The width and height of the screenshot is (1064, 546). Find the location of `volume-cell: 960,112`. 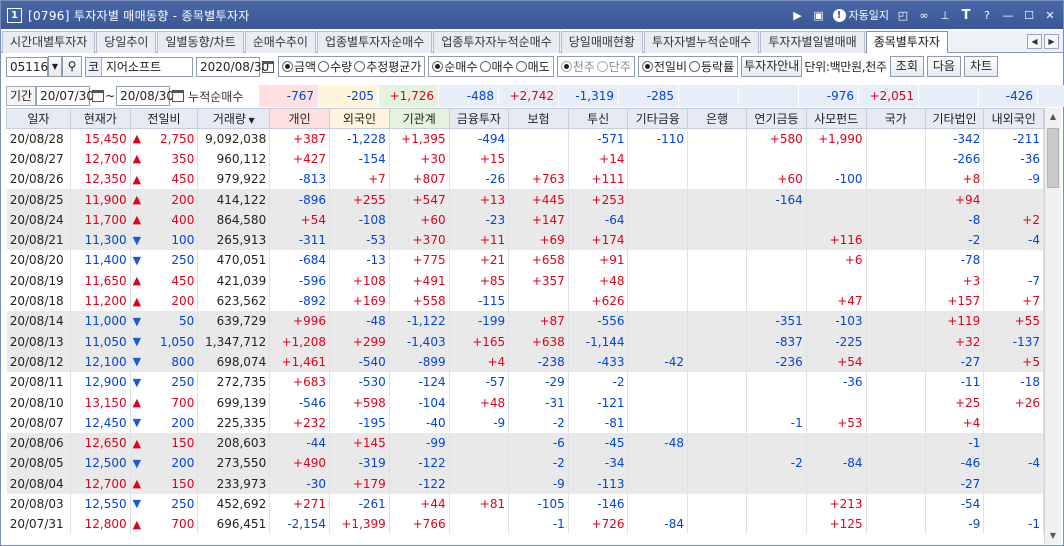

volume-cell: 960,112 is located at coordinates (234, 159).